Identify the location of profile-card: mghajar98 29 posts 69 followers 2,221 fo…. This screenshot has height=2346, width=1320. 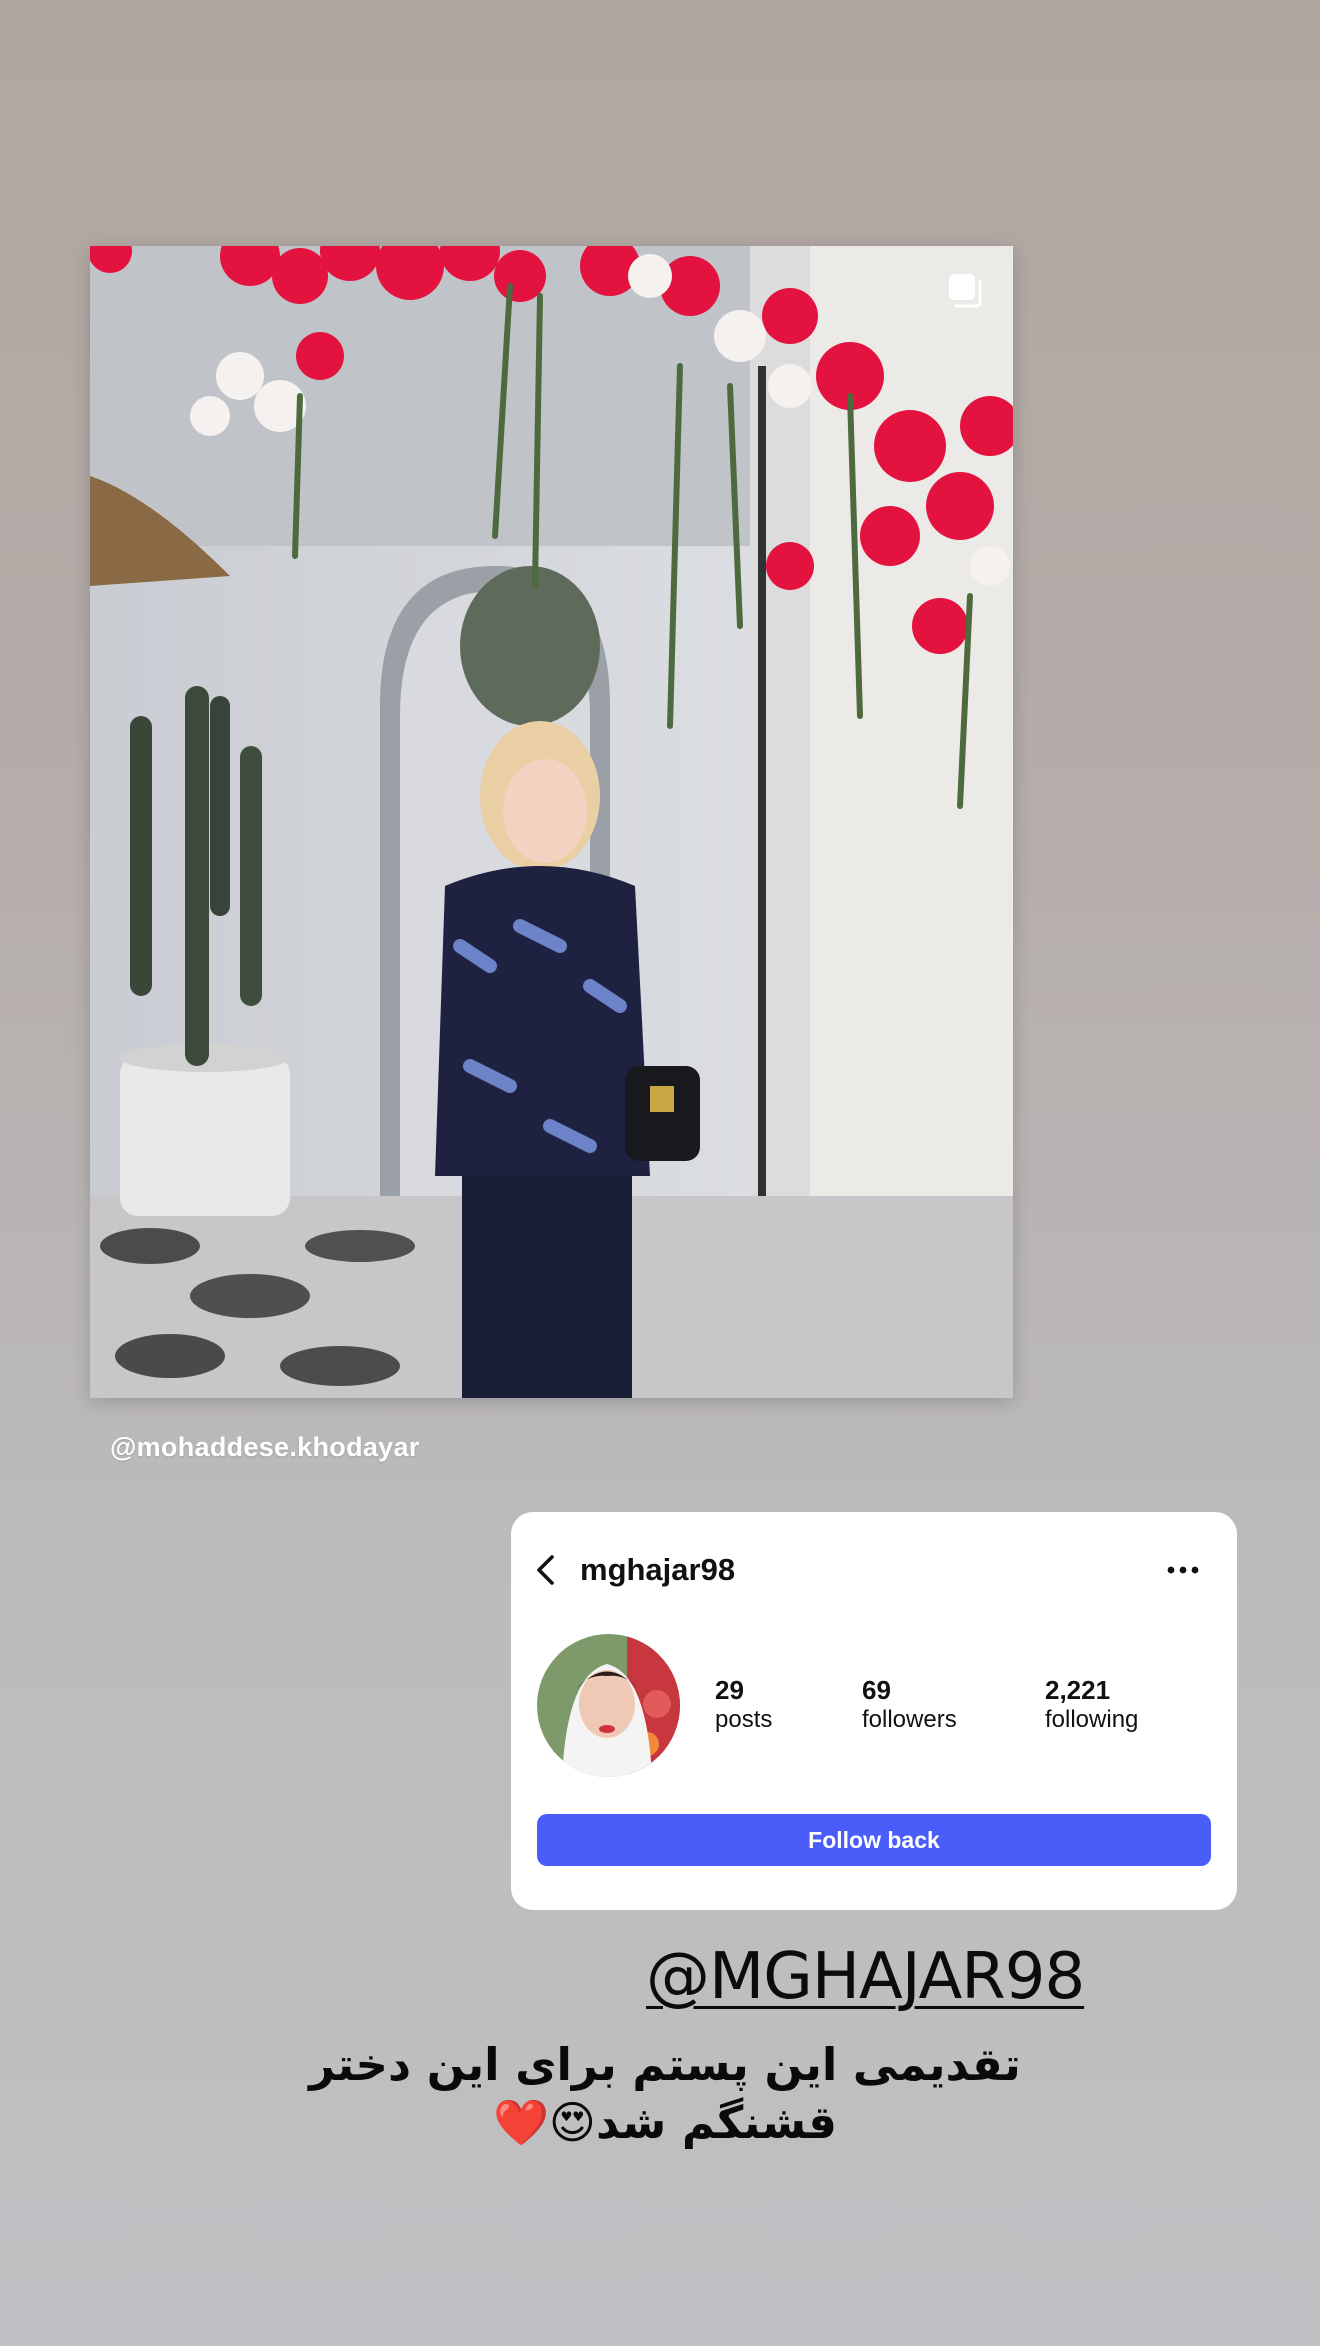
(874, 1711).